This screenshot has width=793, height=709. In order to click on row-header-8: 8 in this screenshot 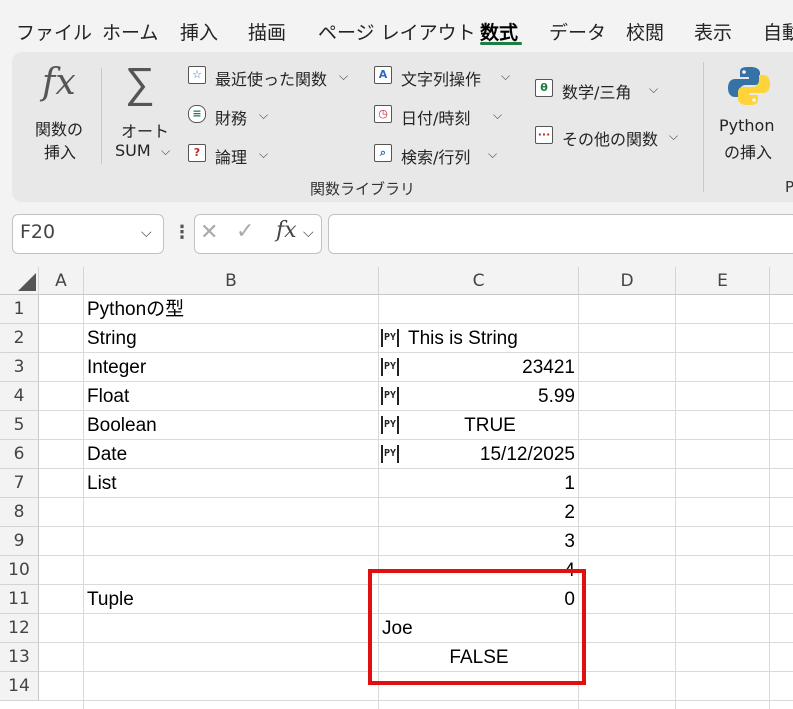, I will do `click(19, 512)`.